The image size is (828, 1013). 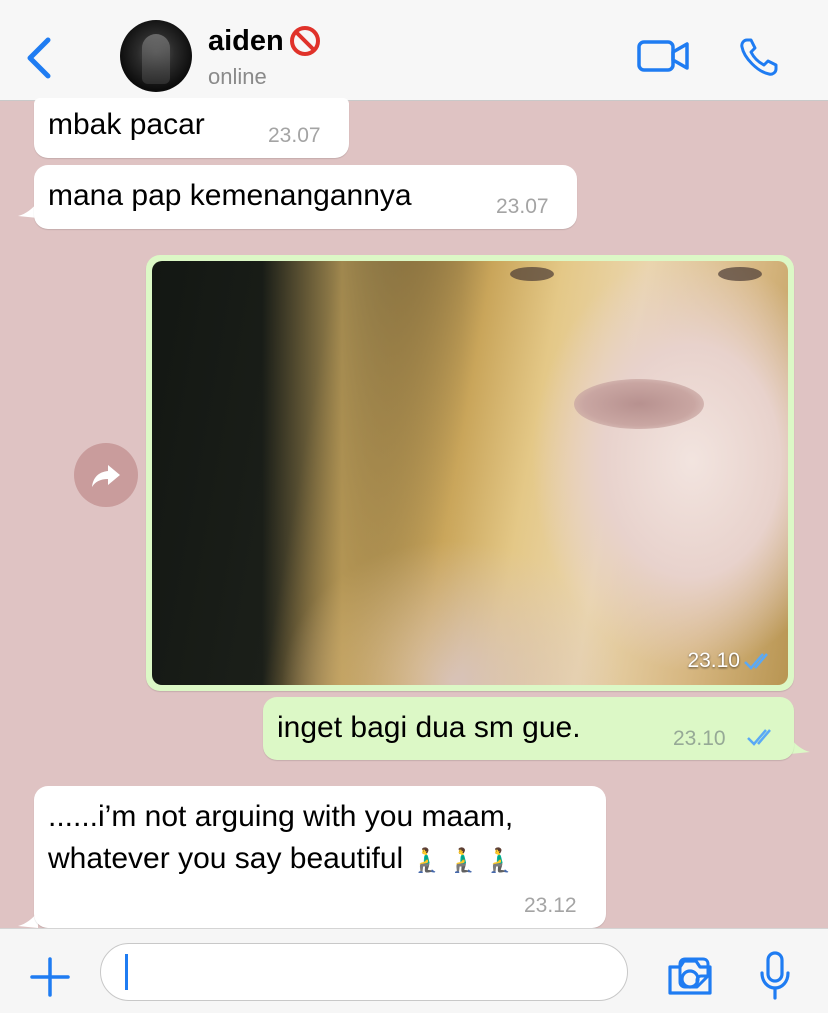 What do you see at coordinates (345, 973) in the screenshot?
I see `message-input` at bounding box center [345, 973].